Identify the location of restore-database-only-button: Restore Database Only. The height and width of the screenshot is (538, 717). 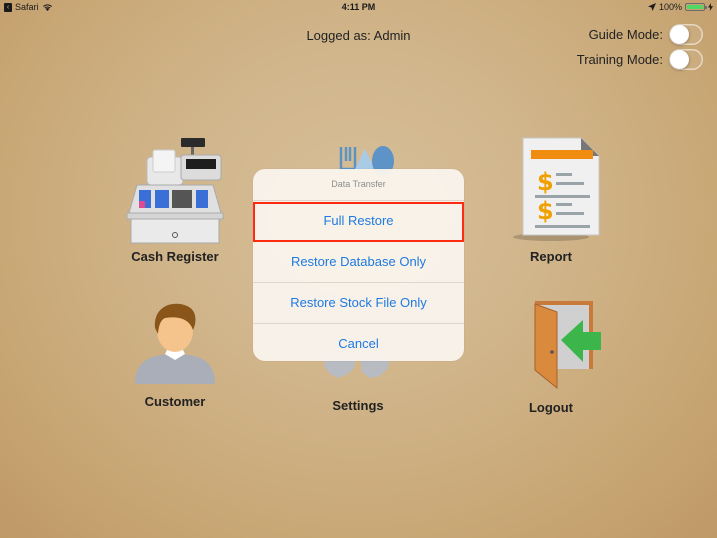
(358, 261).